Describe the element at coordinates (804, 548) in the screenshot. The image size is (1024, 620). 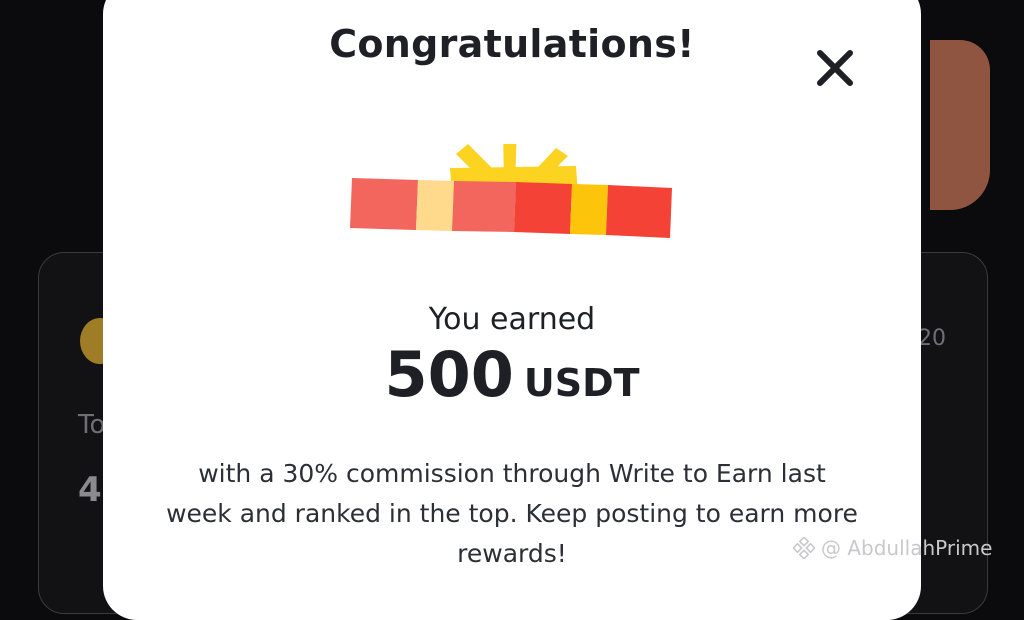
I see `binance-logo-icon` at that location.